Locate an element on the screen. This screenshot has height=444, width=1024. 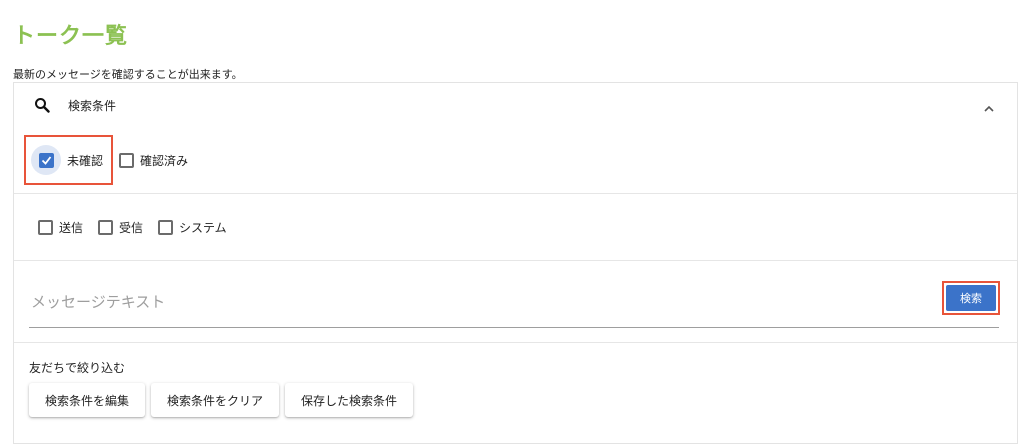
search-conditions-label: 検索条件 is located at coordinates (92, 106).